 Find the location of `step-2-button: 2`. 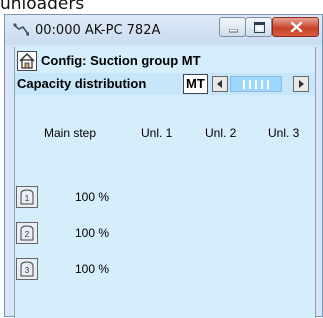

step-2-button: 2 is located at coordinates (27, 233).